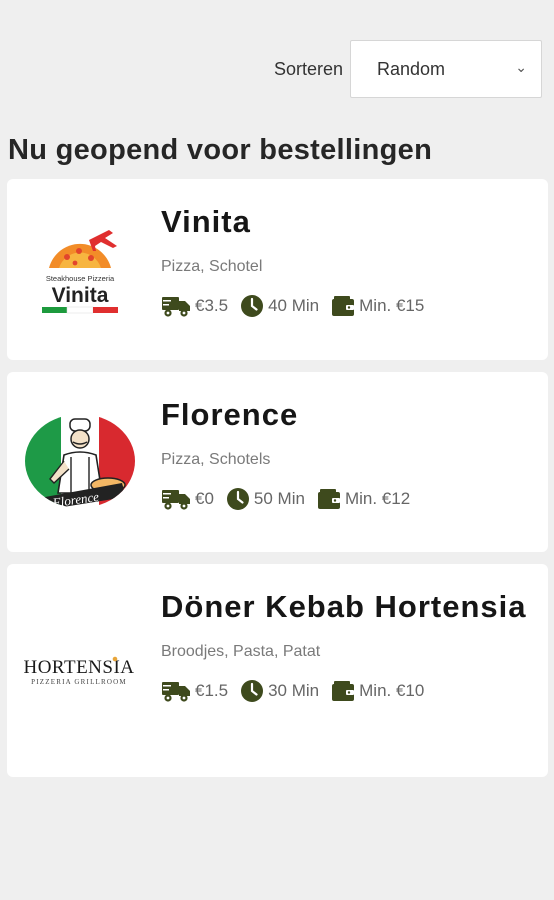  I want to click on delivery-cost-value: €3.5, so click(212, 305).